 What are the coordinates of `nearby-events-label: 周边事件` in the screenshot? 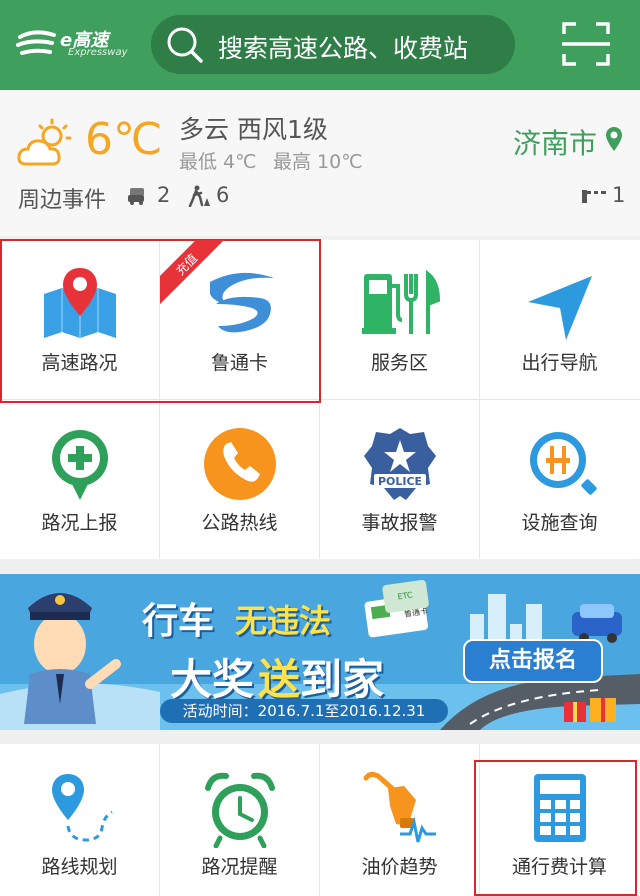 It's located at (62, 200).